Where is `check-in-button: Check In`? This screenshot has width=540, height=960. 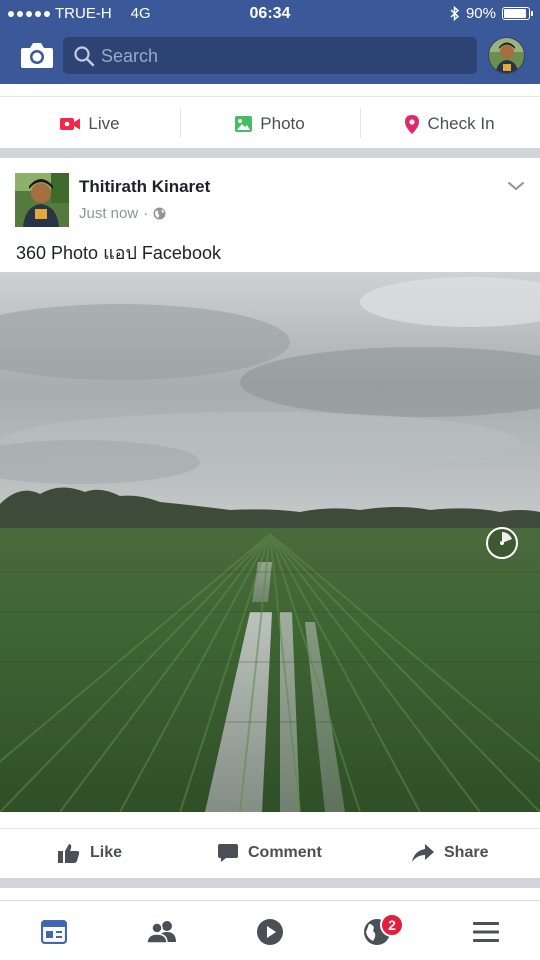
check-in-button: Check In is located at coordinates (450, 124).